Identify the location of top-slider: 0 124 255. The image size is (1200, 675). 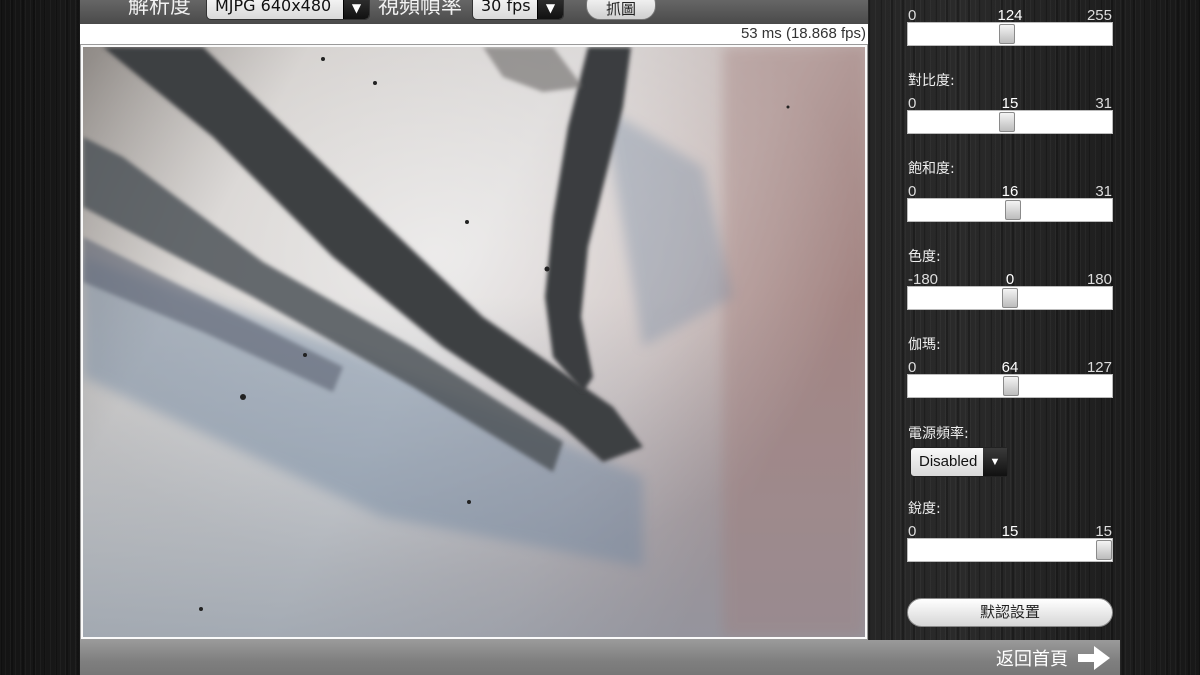
(1010, 27).